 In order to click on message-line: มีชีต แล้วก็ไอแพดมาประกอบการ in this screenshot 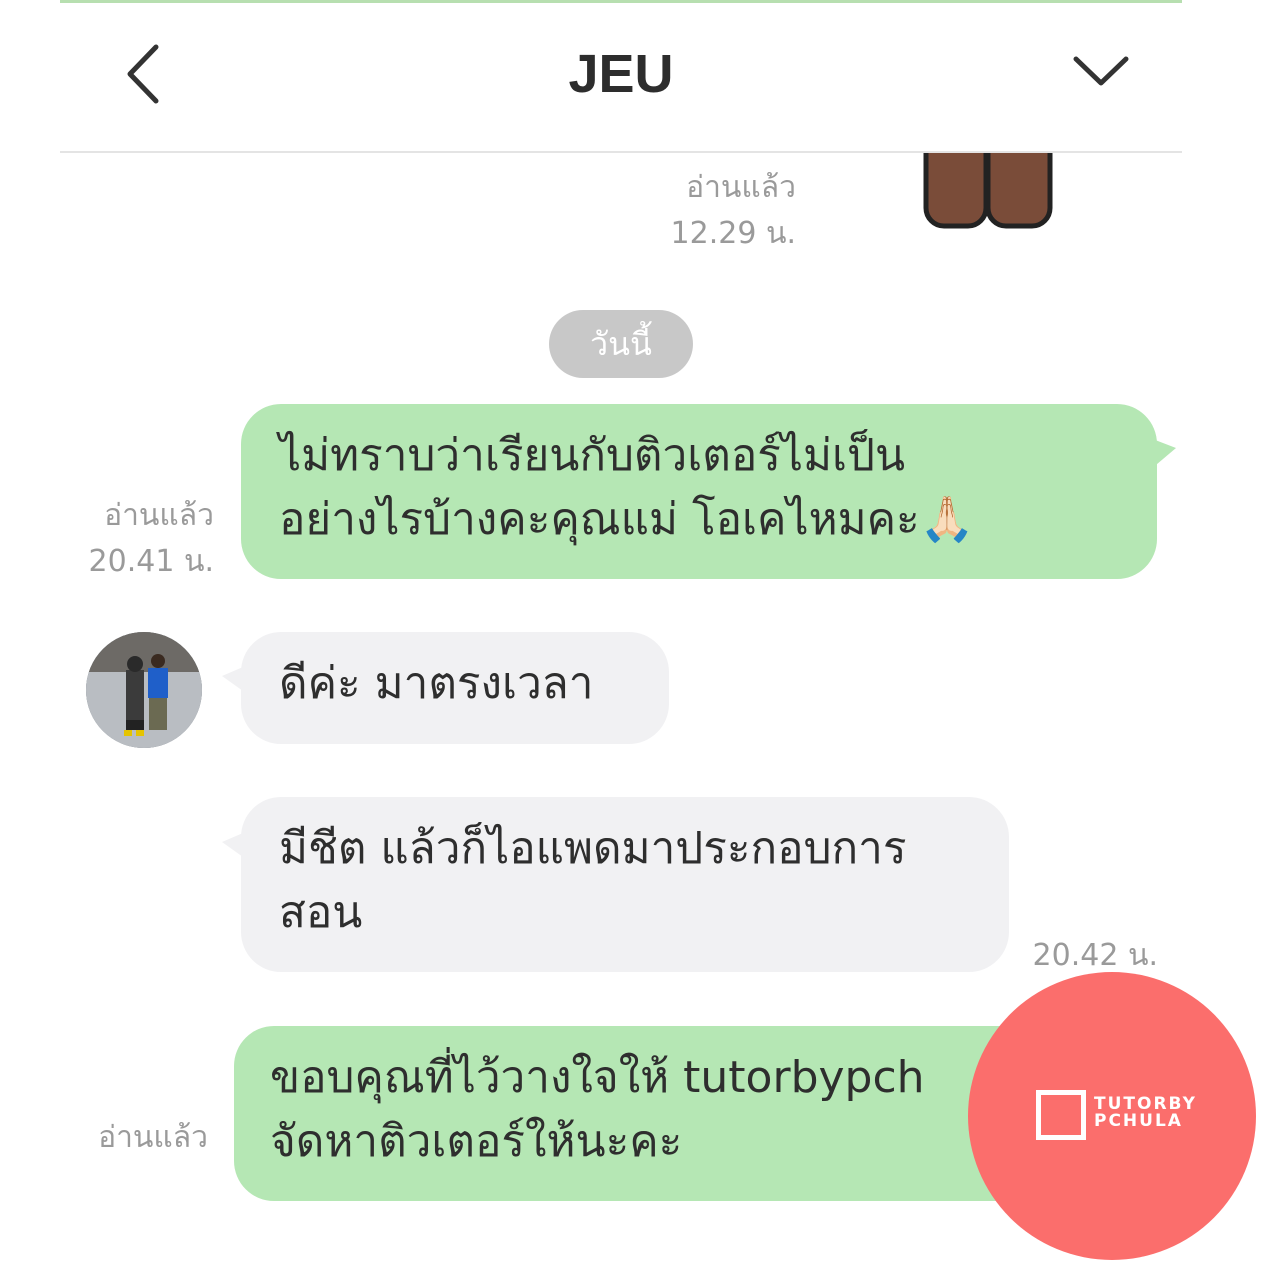, I will do `click(593, 848)`.